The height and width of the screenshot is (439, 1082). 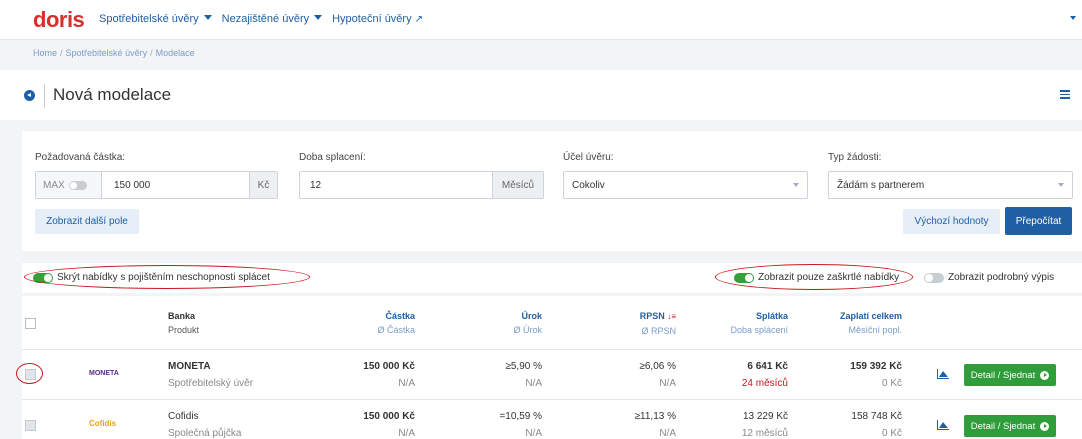 I want to click on brand-logo: doris, so click(x=59, y=20).